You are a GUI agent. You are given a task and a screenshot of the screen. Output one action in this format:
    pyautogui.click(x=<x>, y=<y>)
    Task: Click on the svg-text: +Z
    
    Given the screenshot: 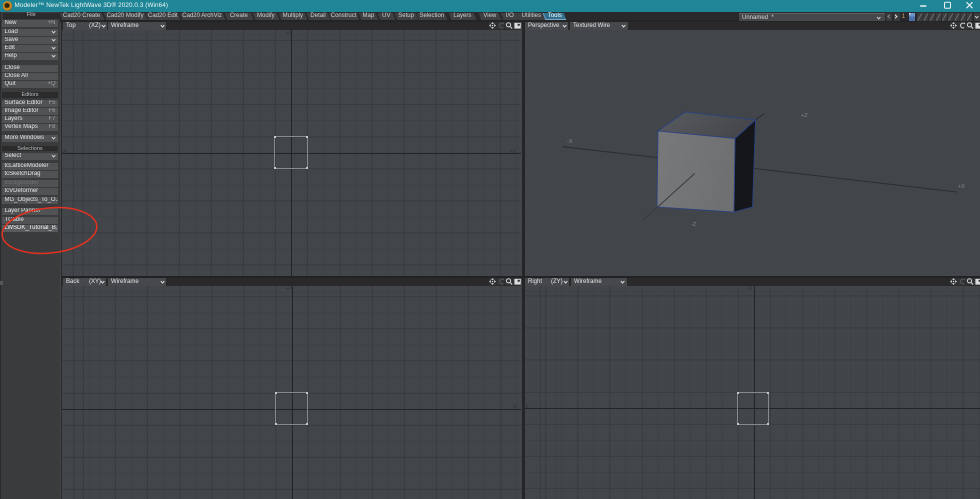 What is the action you would take?
    pyautogui.click(x=804, y=116)
    